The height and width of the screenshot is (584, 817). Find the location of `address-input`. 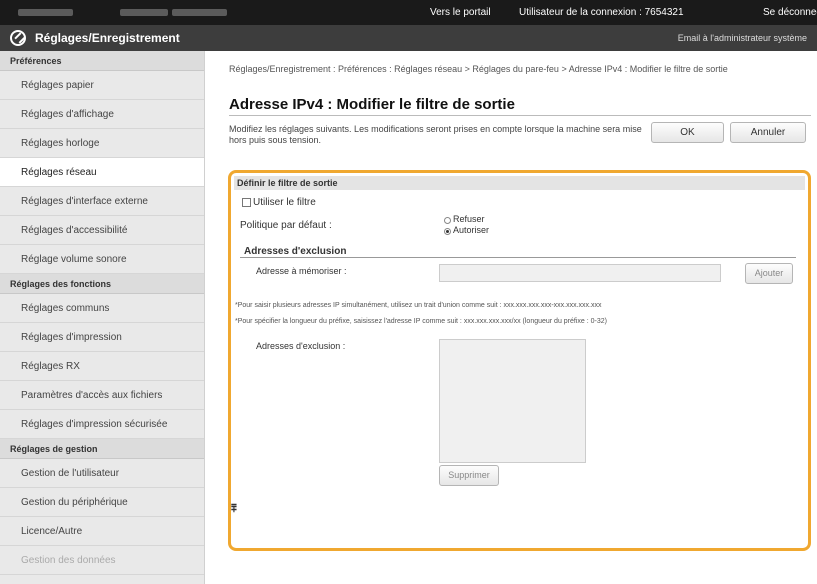

address-input is located at coordinates (580, 273).